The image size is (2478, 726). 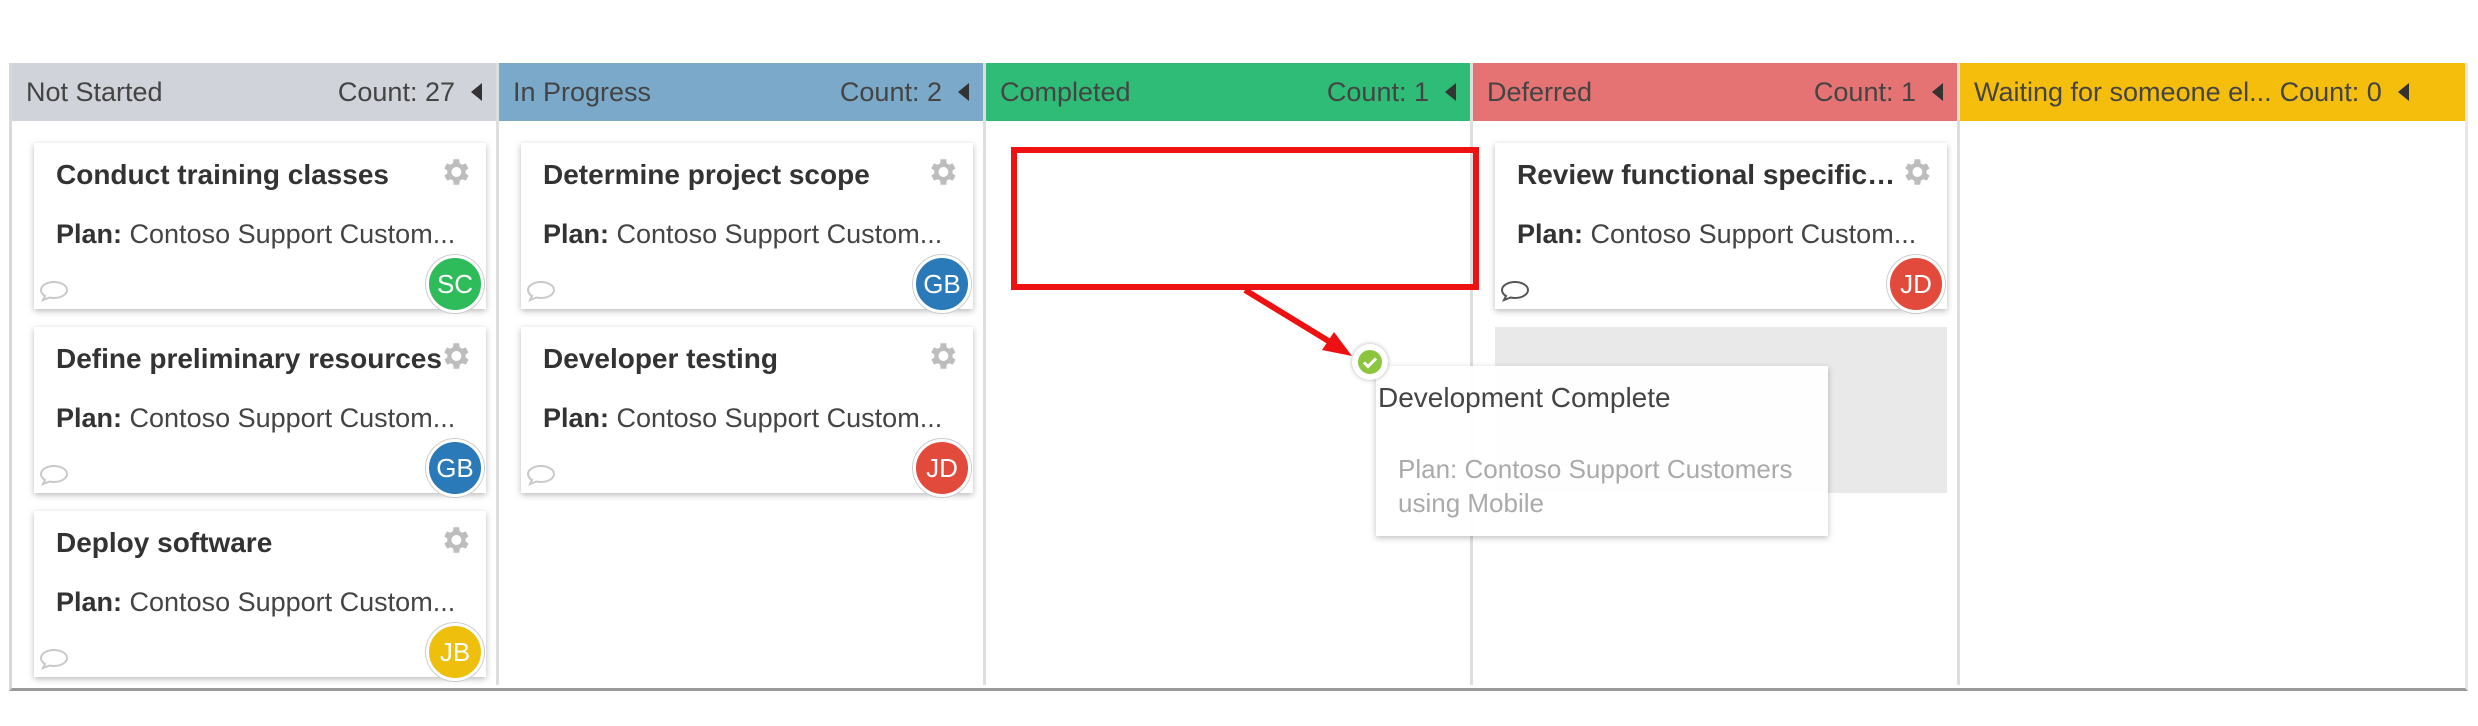 I want to click on plan-name: Contoso Support Customers using Mobile, so click(x=1595, y=486).